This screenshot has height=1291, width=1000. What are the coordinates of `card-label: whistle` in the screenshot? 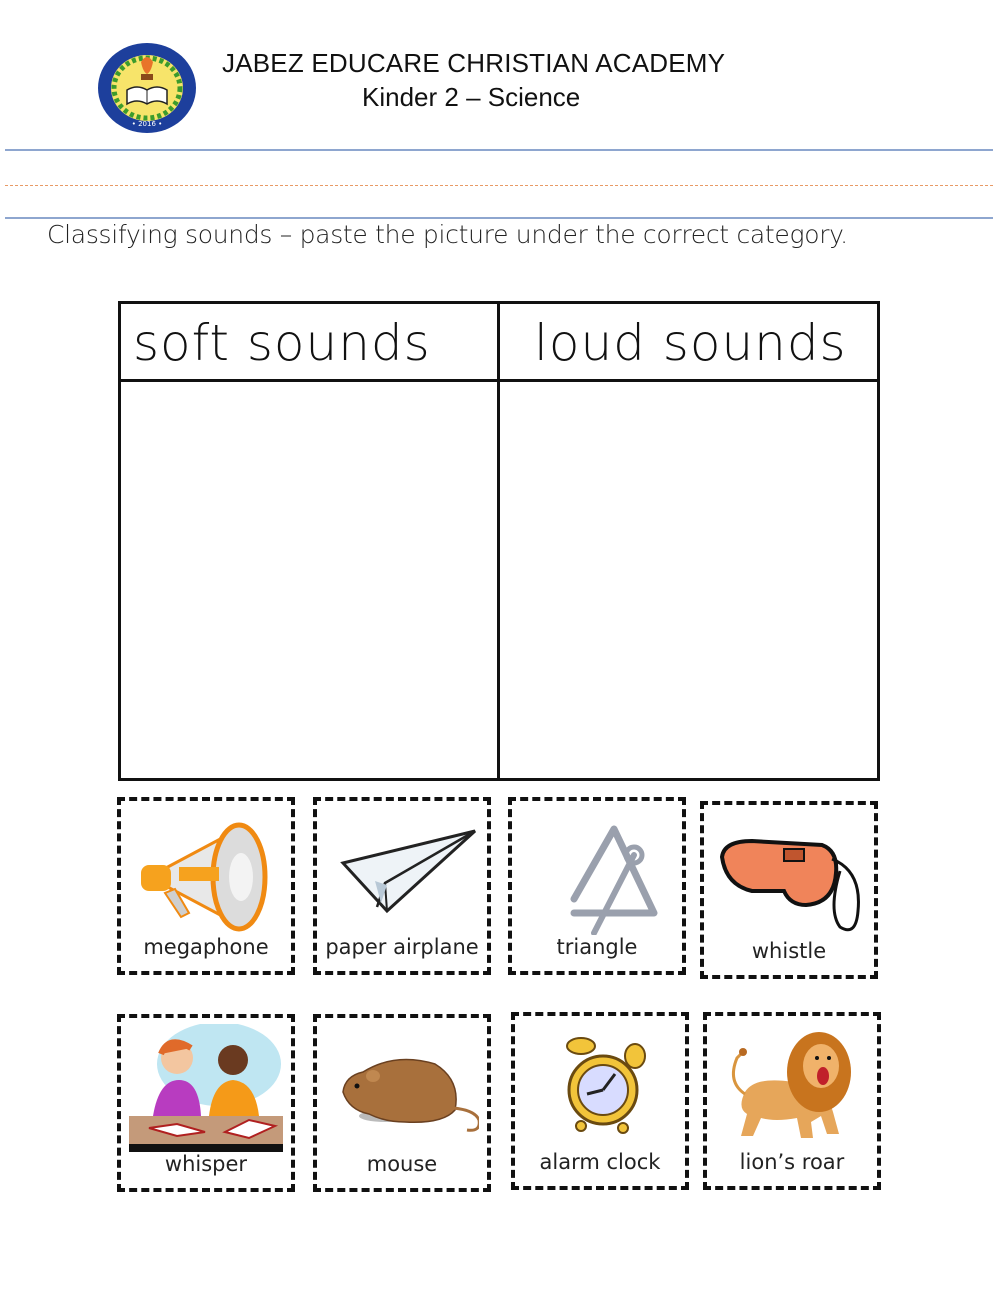 It's located at (789, 951).